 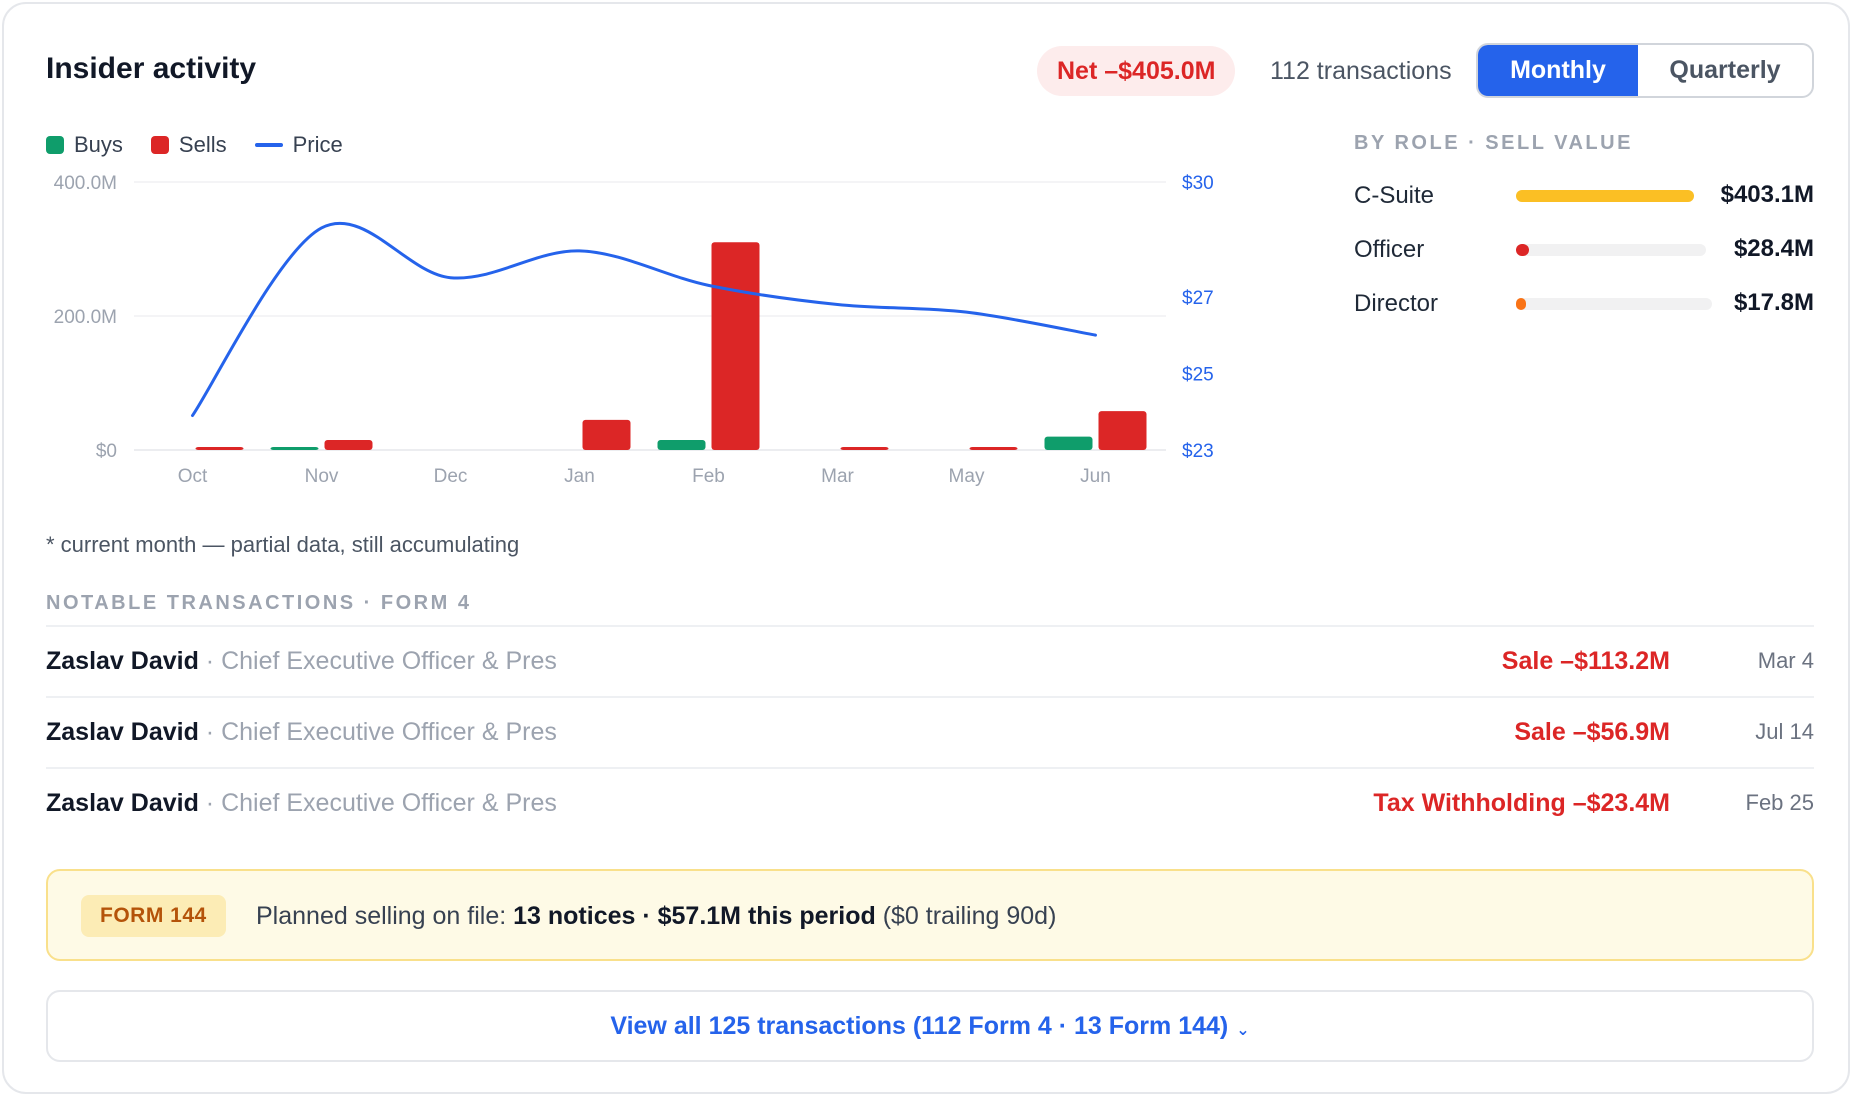 I want to click on monthly-tab: Monthly, so click(x=1558, y=70).